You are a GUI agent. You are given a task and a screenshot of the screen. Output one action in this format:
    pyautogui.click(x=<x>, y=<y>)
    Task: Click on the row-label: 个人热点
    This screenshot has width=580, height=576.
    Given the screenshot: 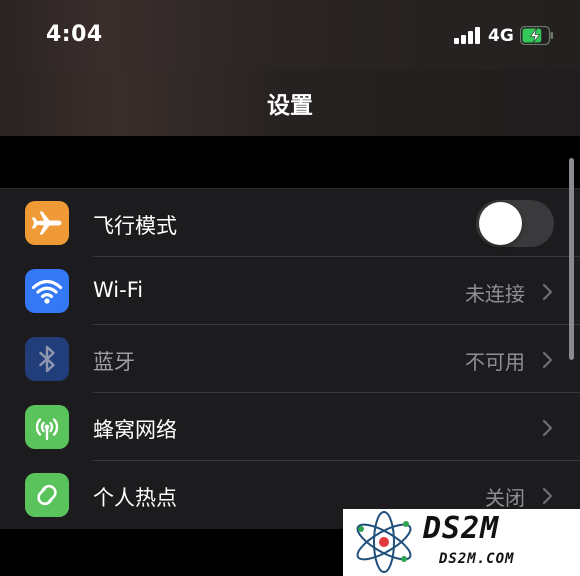 What is the action you would take?
    pyautogui.click(x=135, y=498)
    